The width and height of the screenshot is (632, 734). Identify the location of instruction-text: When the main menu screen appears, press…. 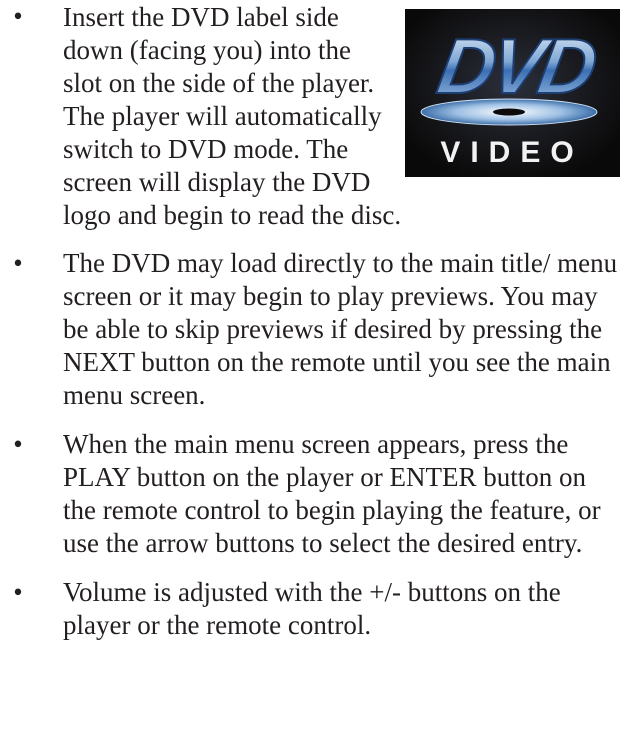
(332, 493).